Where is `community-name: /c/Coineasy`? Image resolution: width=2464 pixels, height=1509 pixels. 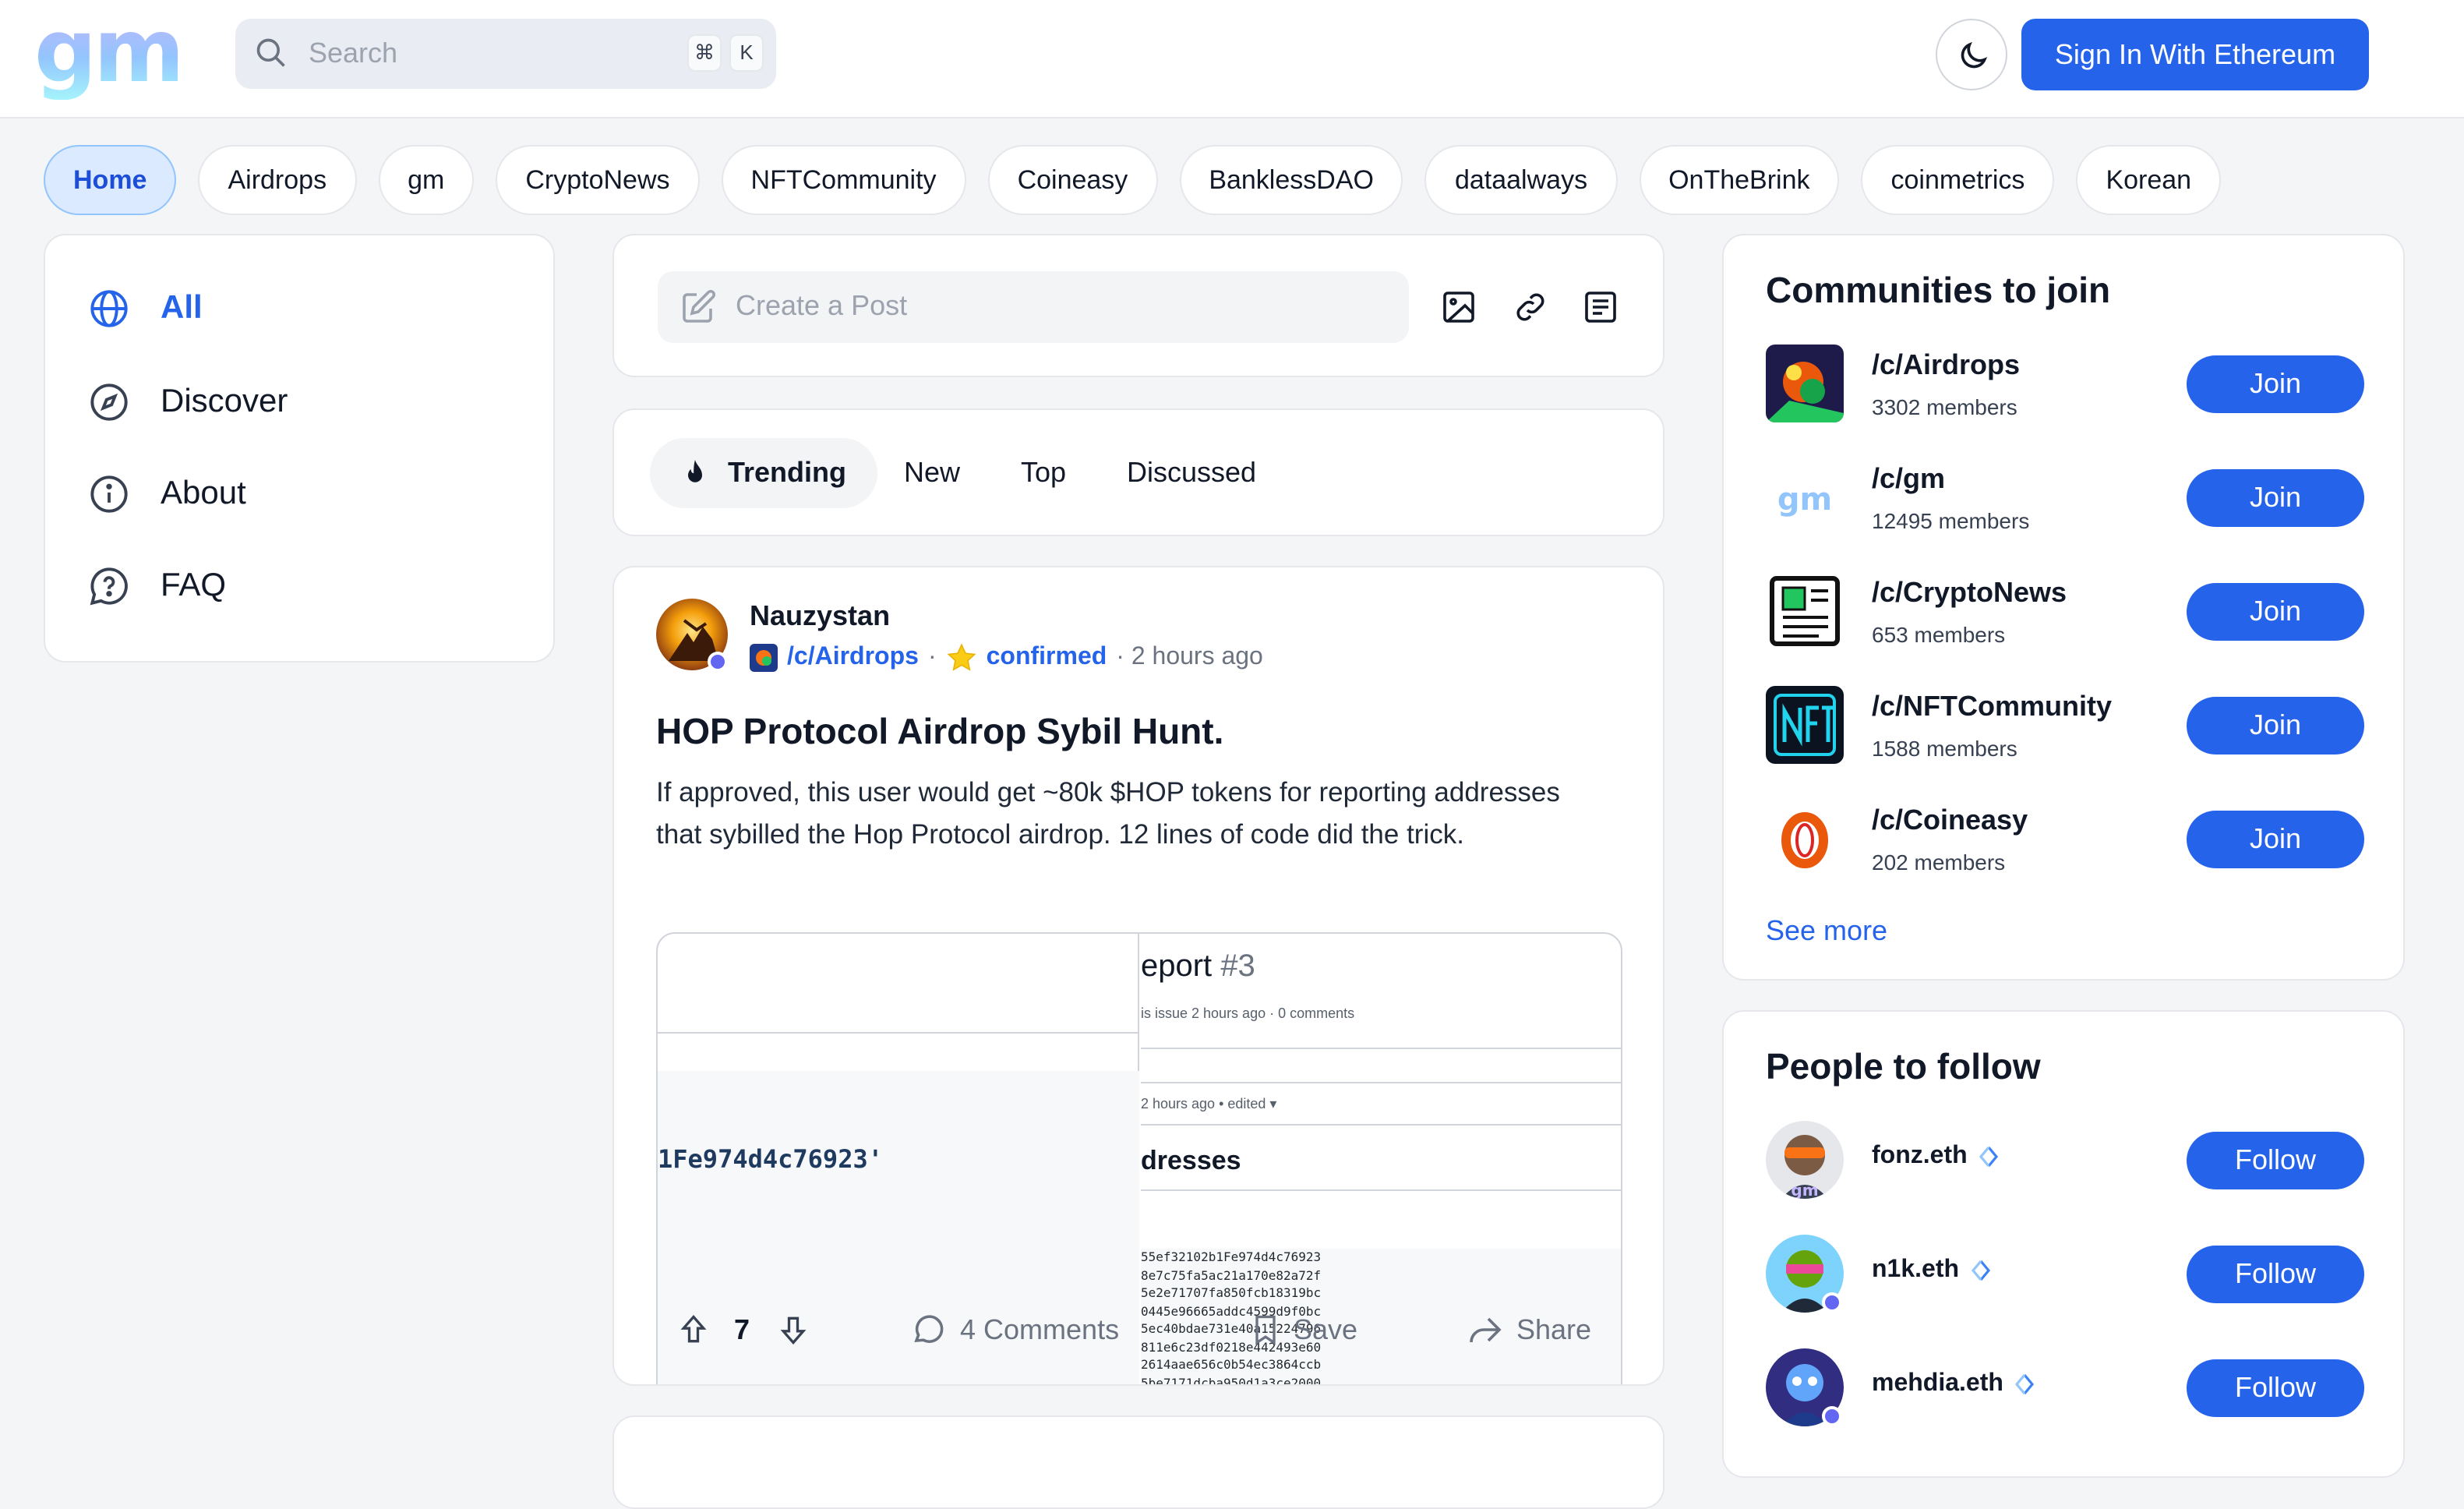
community-name: /c/Coineasy is located at coordinates (1950, 820).